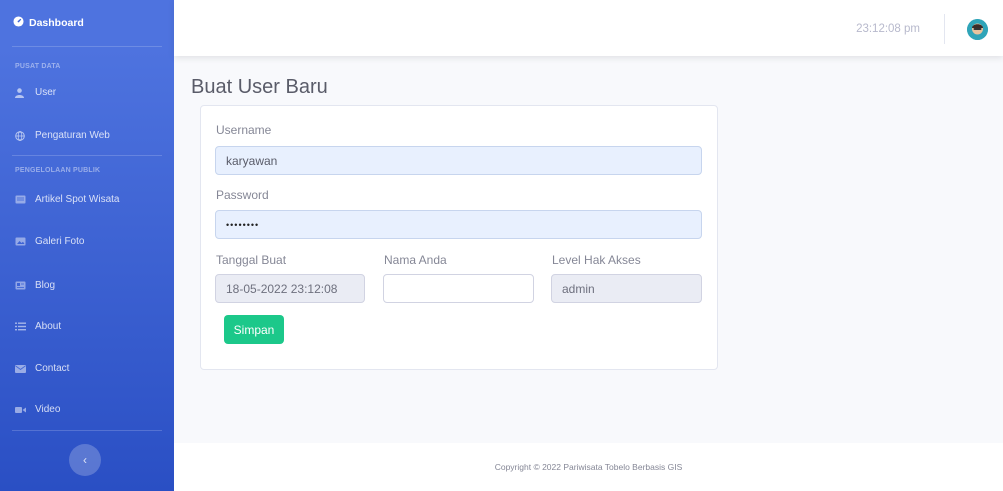  Describe the element at coordinates (282, 288) in the screenshot. I see `tanggal-buat-value: 18-05-2022 23:12:08` at that location.